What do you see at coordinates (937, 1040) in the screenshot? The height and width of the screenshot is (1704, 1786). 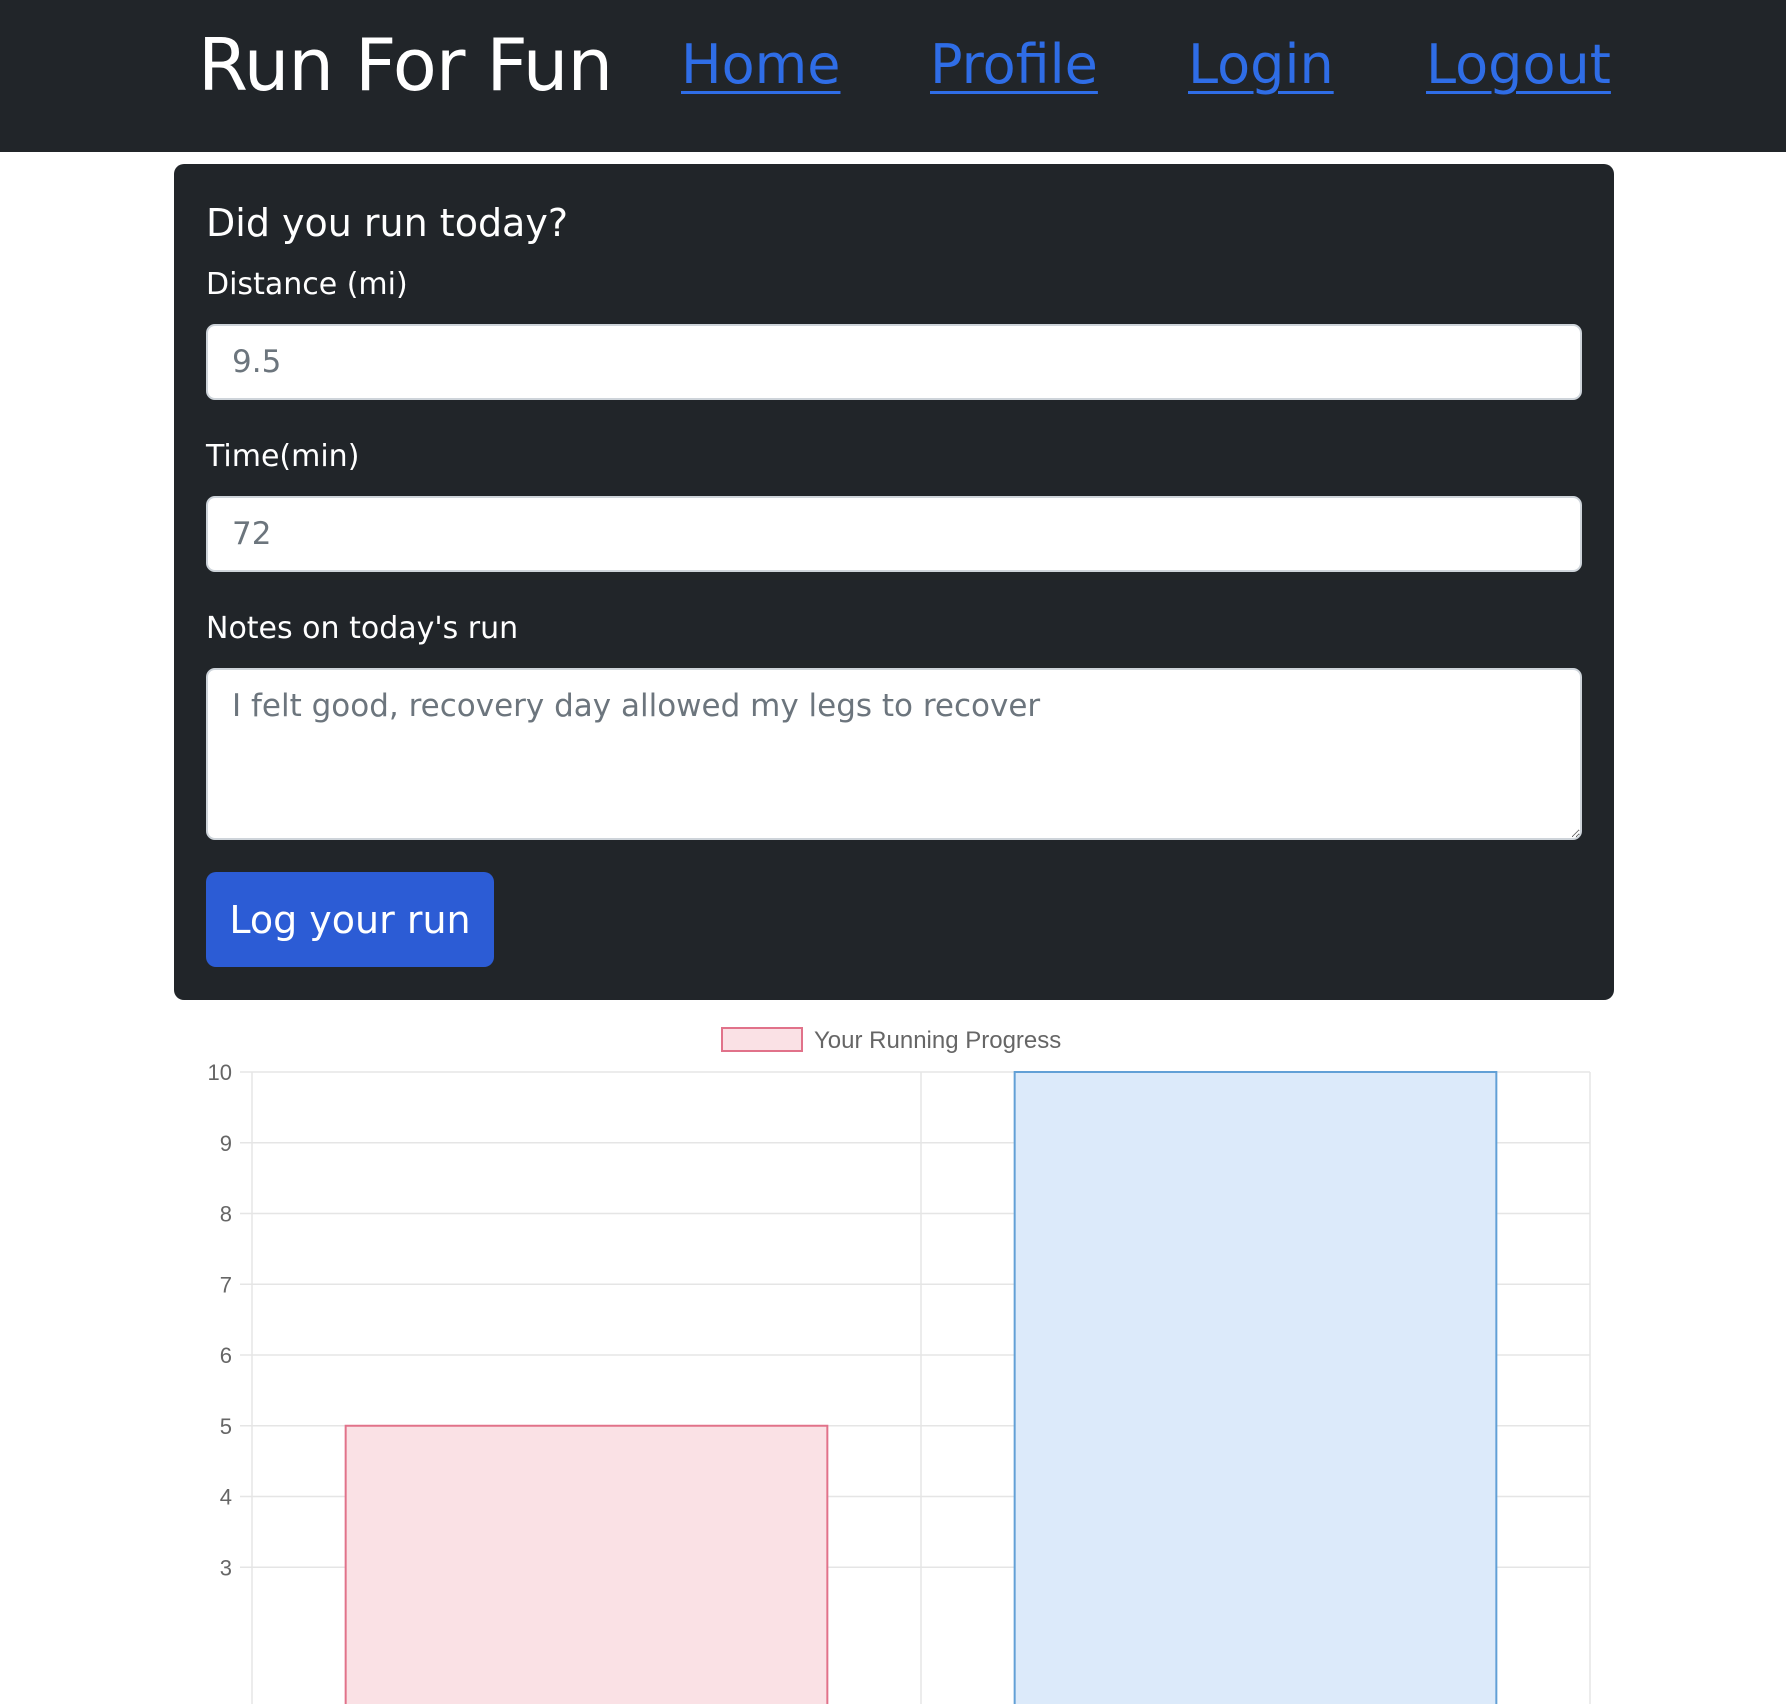 I see `legend-label: Your Running Progress` at bounding box center [937, 1040].